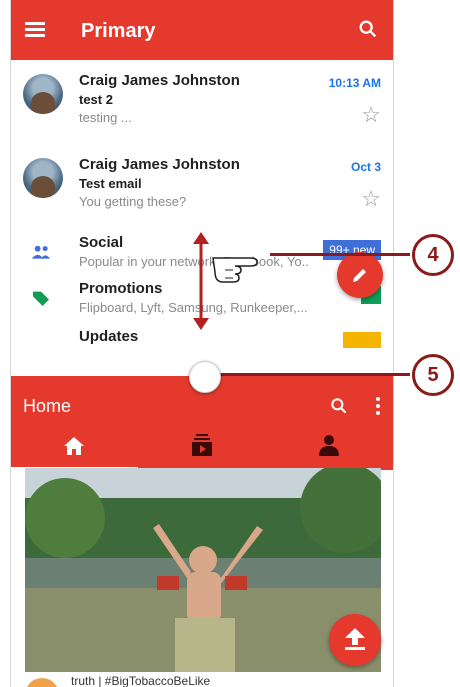 Image resolution: width=460 pixels, height=687 pixels. I want to click on upload-button, so click(355, 640).